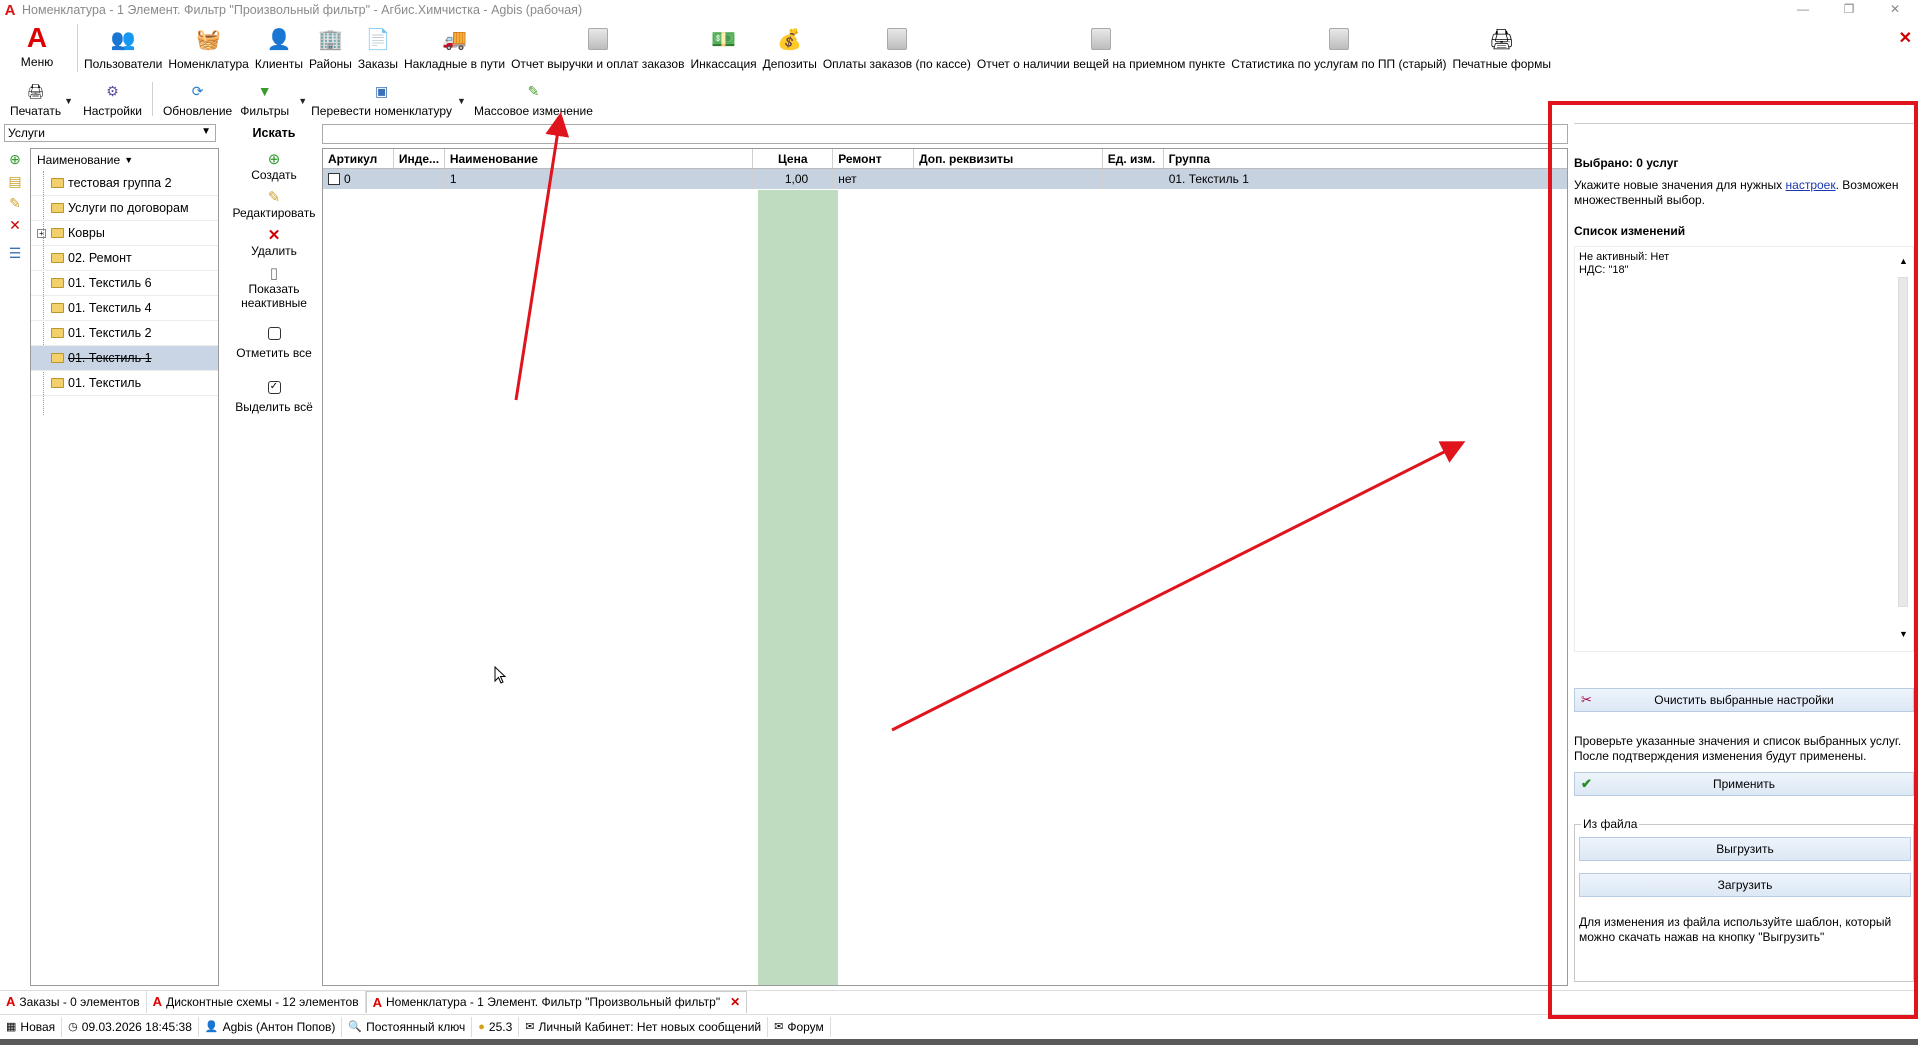  Describe the element at coordinates (1178, 586) in the screenshot. I see `annotation-arrow-right` at that location.